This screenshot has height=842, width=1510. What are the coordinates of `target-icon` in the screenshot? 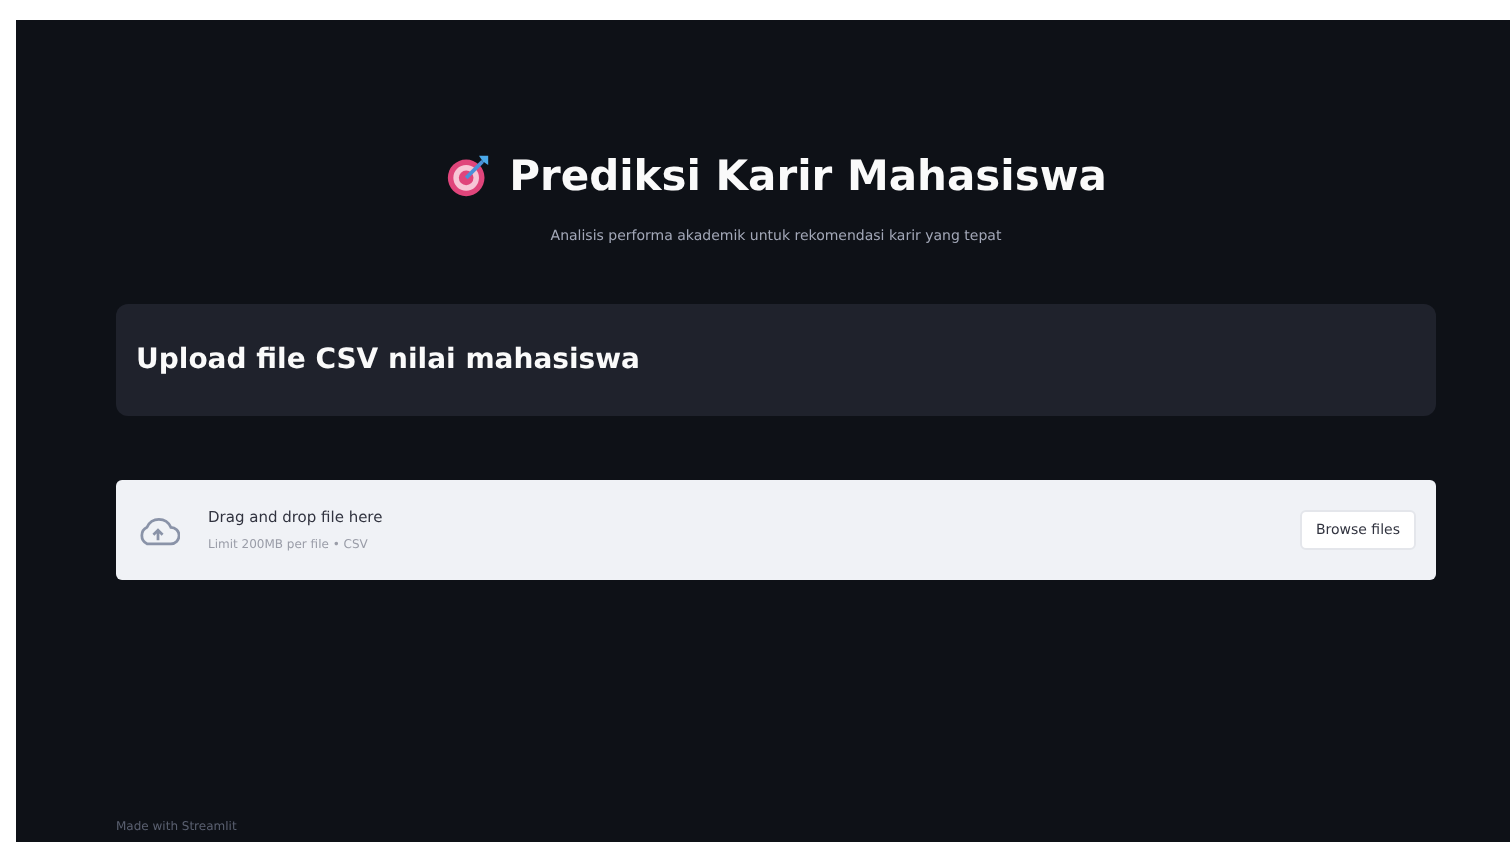 It's located at (467, 176).